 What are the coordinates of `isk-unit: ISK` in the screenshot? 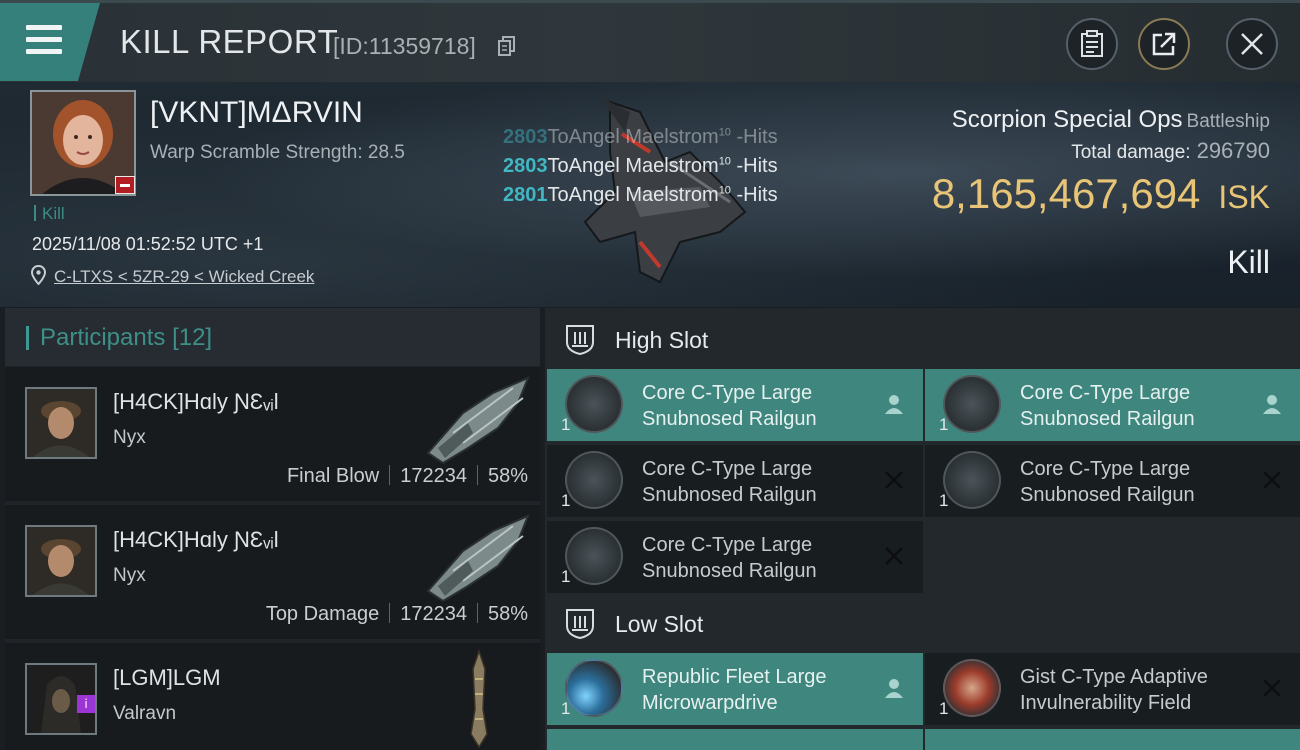 It's located at (1244, 197).